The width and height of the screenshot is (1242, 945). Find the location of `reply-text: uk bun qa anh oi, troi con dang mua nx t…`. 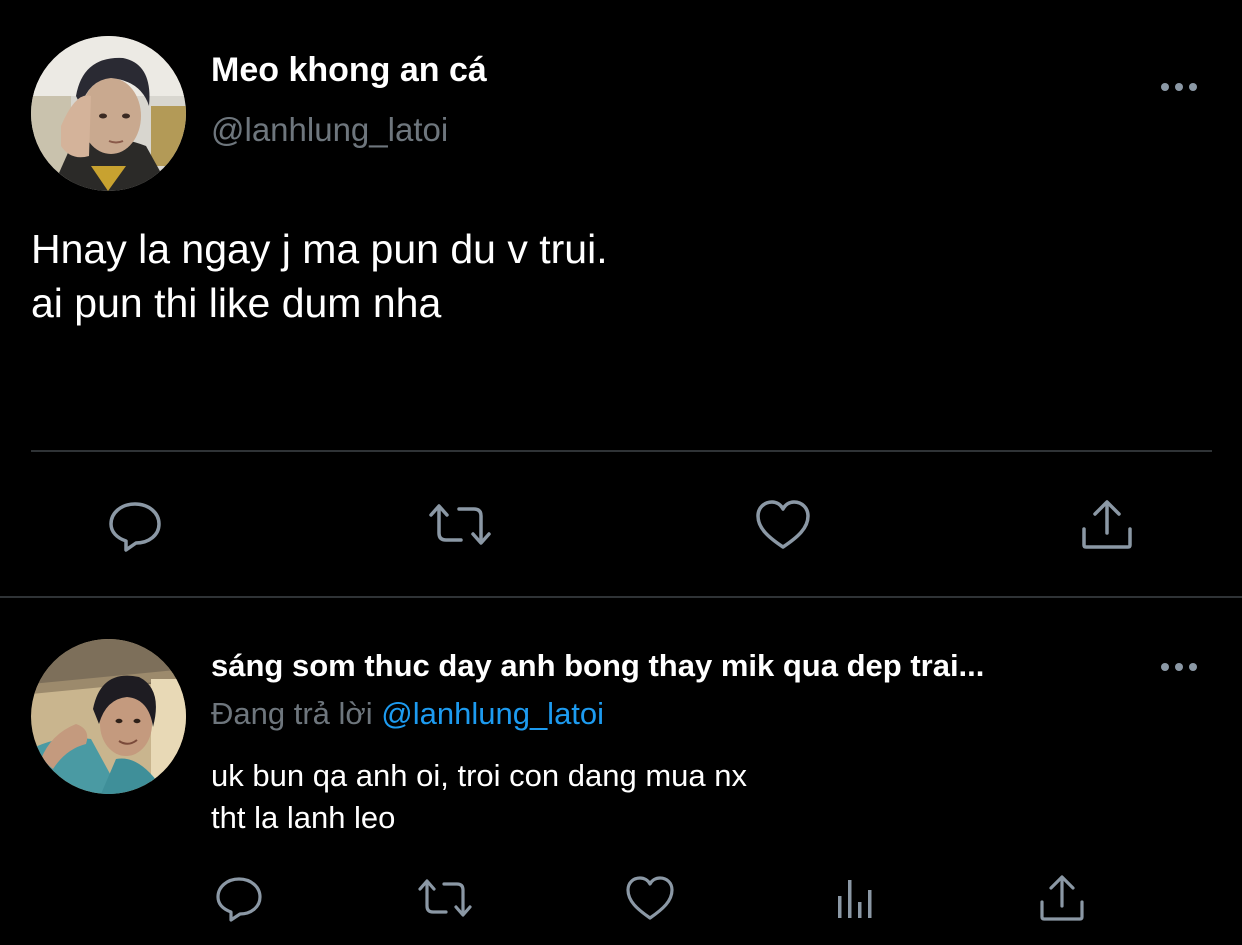

reply-text: uk bun qa anh oi, troi con dang mua nx t… is located at coordinates (479, 797).